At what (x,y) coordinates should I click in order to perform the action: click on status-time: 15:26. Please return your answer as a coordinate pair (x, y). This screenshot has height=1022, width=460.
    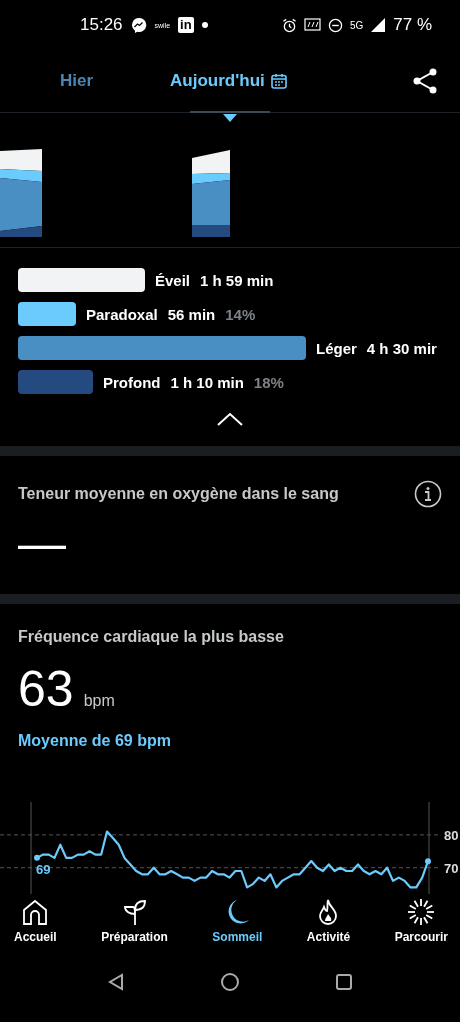
    Looking at the image, I should click on (101, 25).